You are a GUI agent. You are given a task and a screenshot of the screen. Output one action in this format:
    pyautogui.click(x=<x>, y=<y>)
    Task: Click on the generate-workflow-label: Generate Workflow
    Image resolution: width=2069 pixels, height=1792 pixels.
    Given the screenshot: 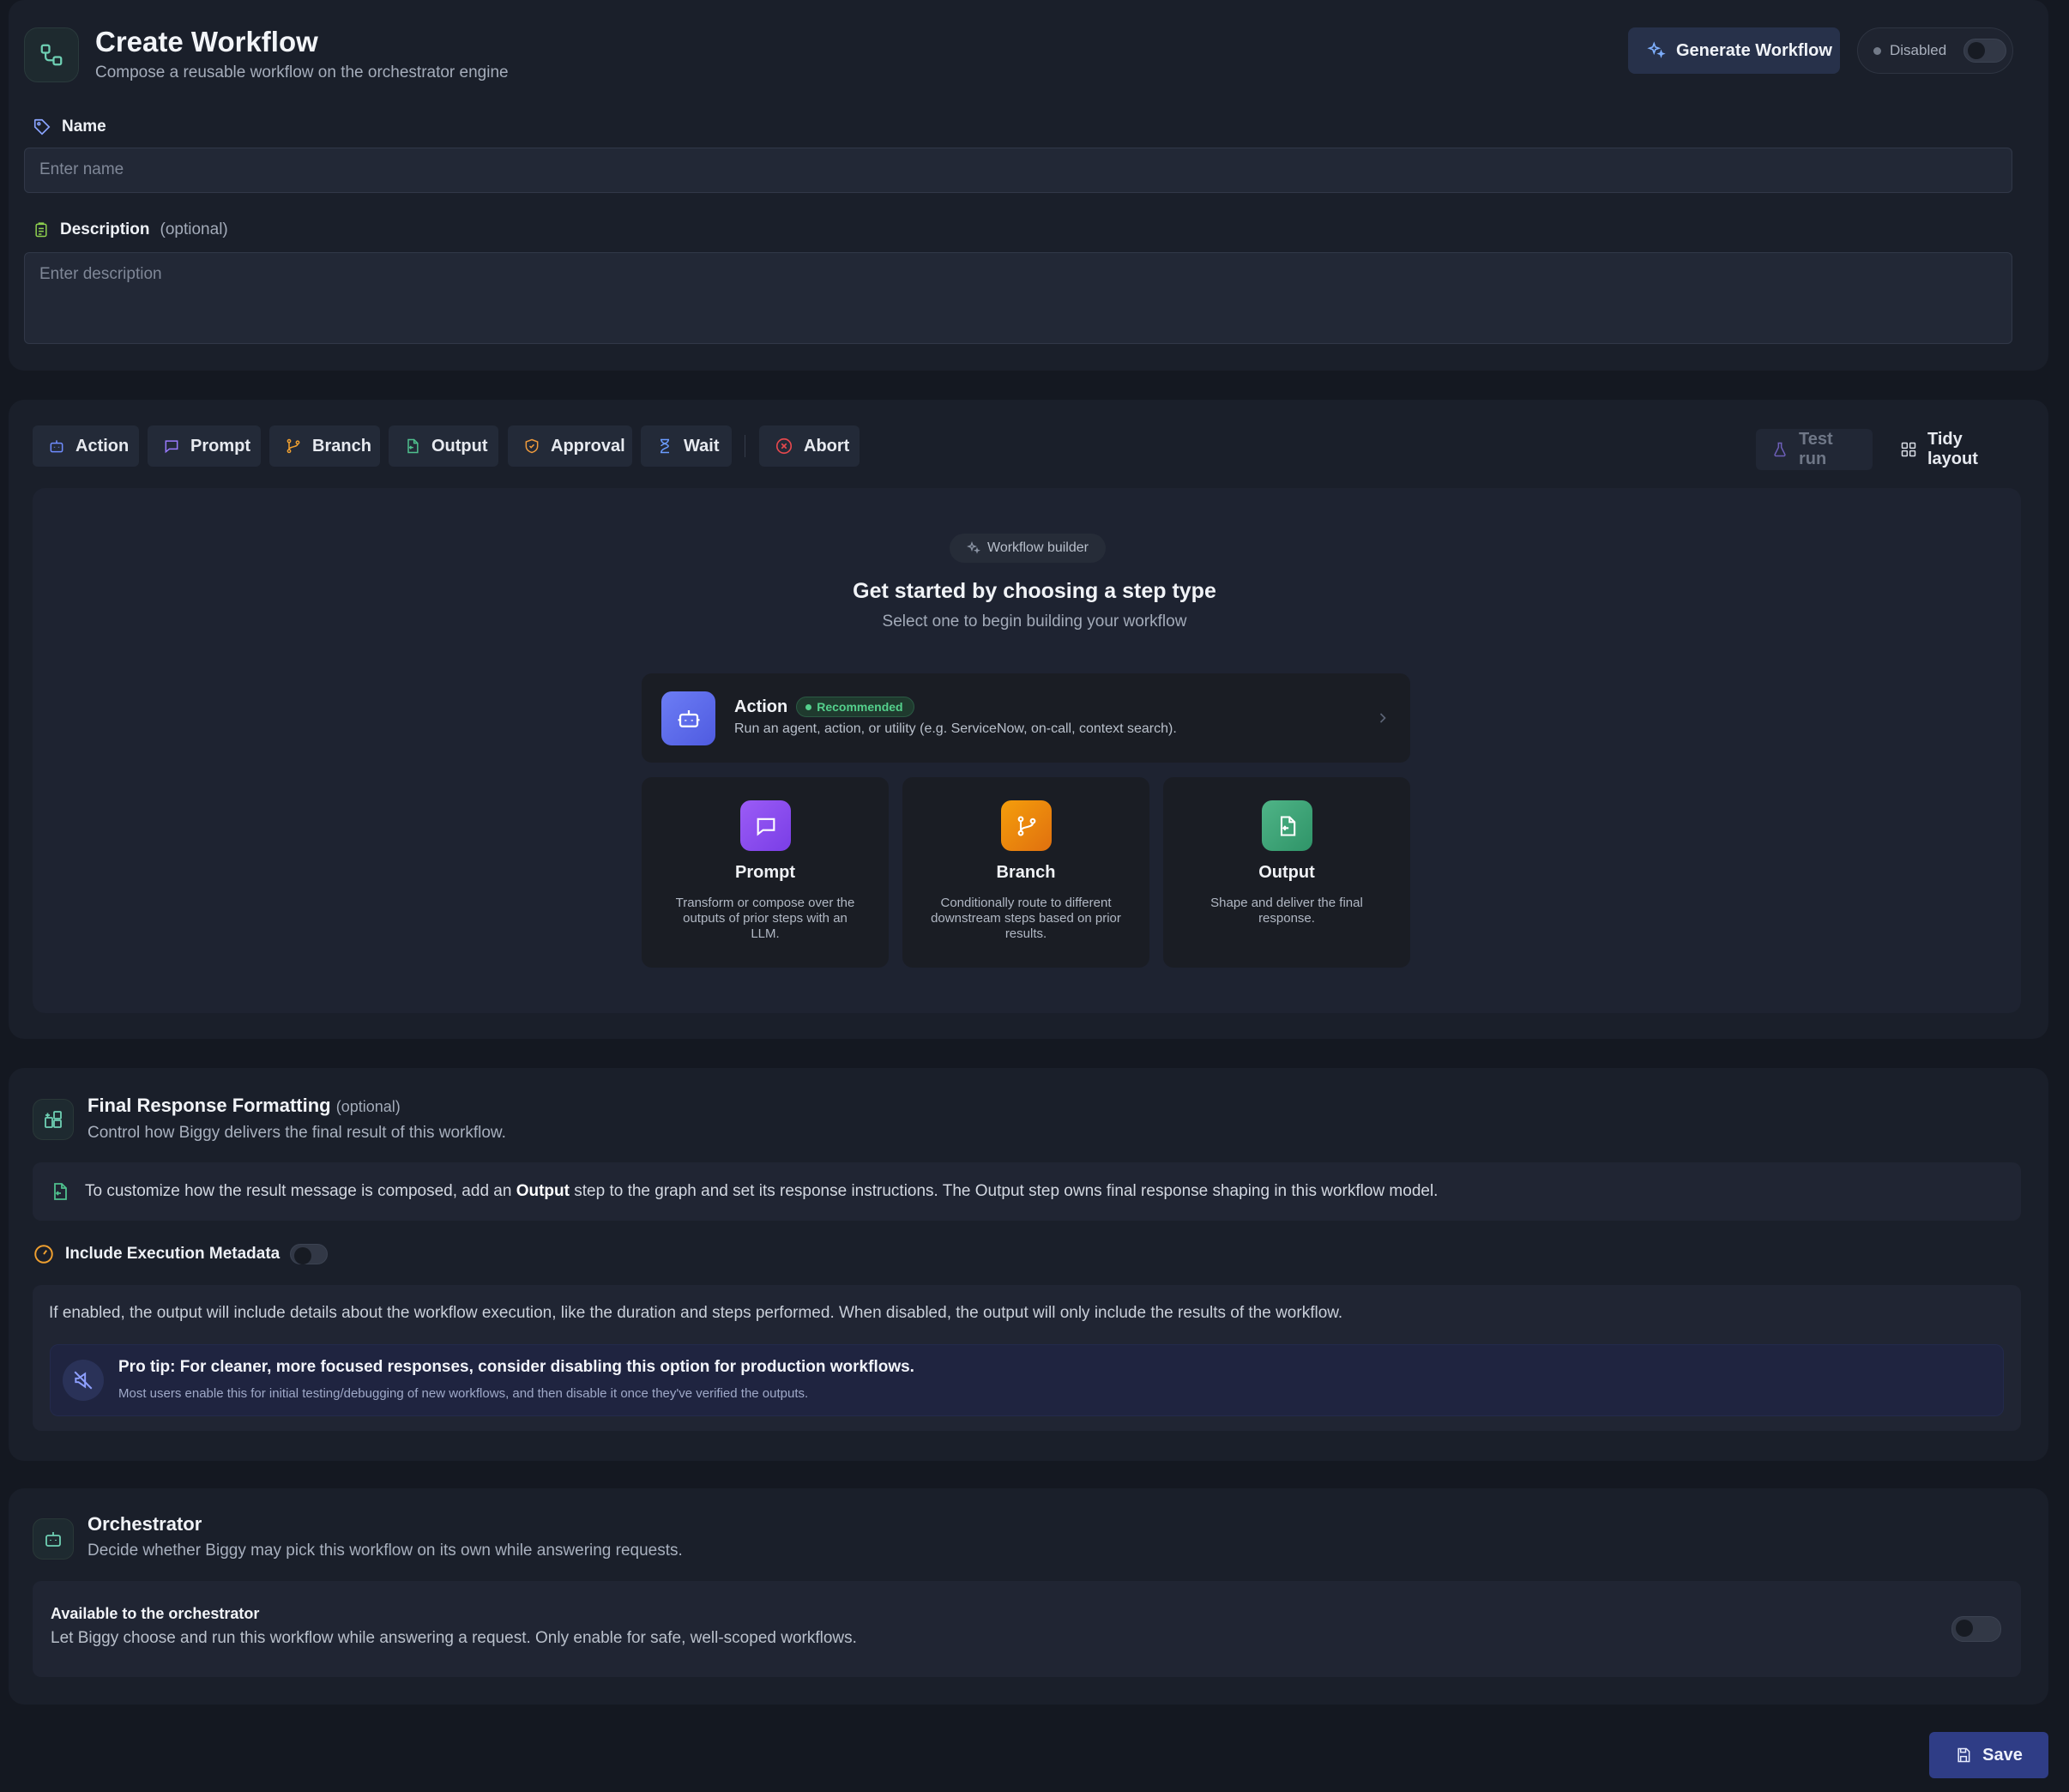 What is the action you would take?
    pyautogui.click(x=1754, y=50)
    